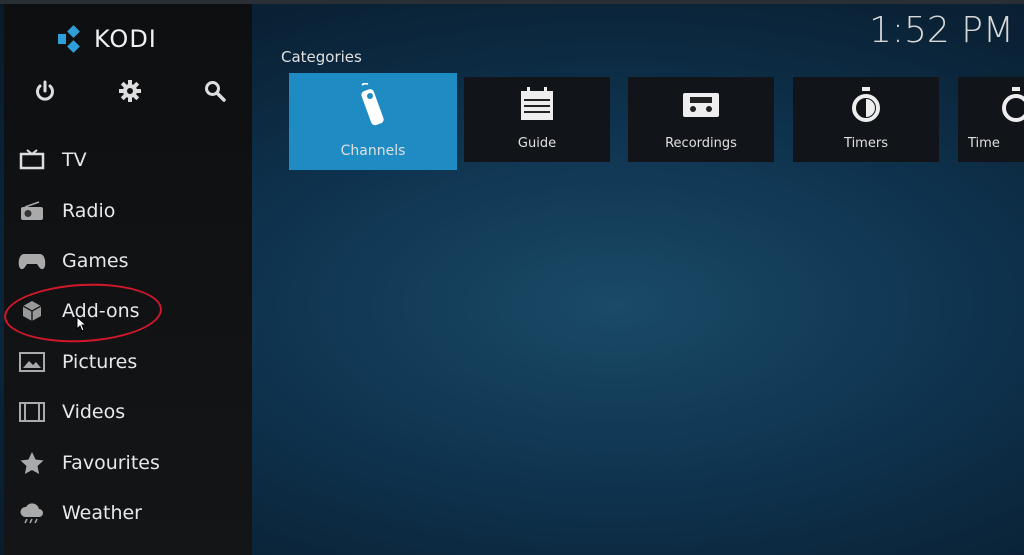 The height and width of the screenshot is (555, 1024). I want to click on sidebar-item-weather: Weather, so click(128, 513).